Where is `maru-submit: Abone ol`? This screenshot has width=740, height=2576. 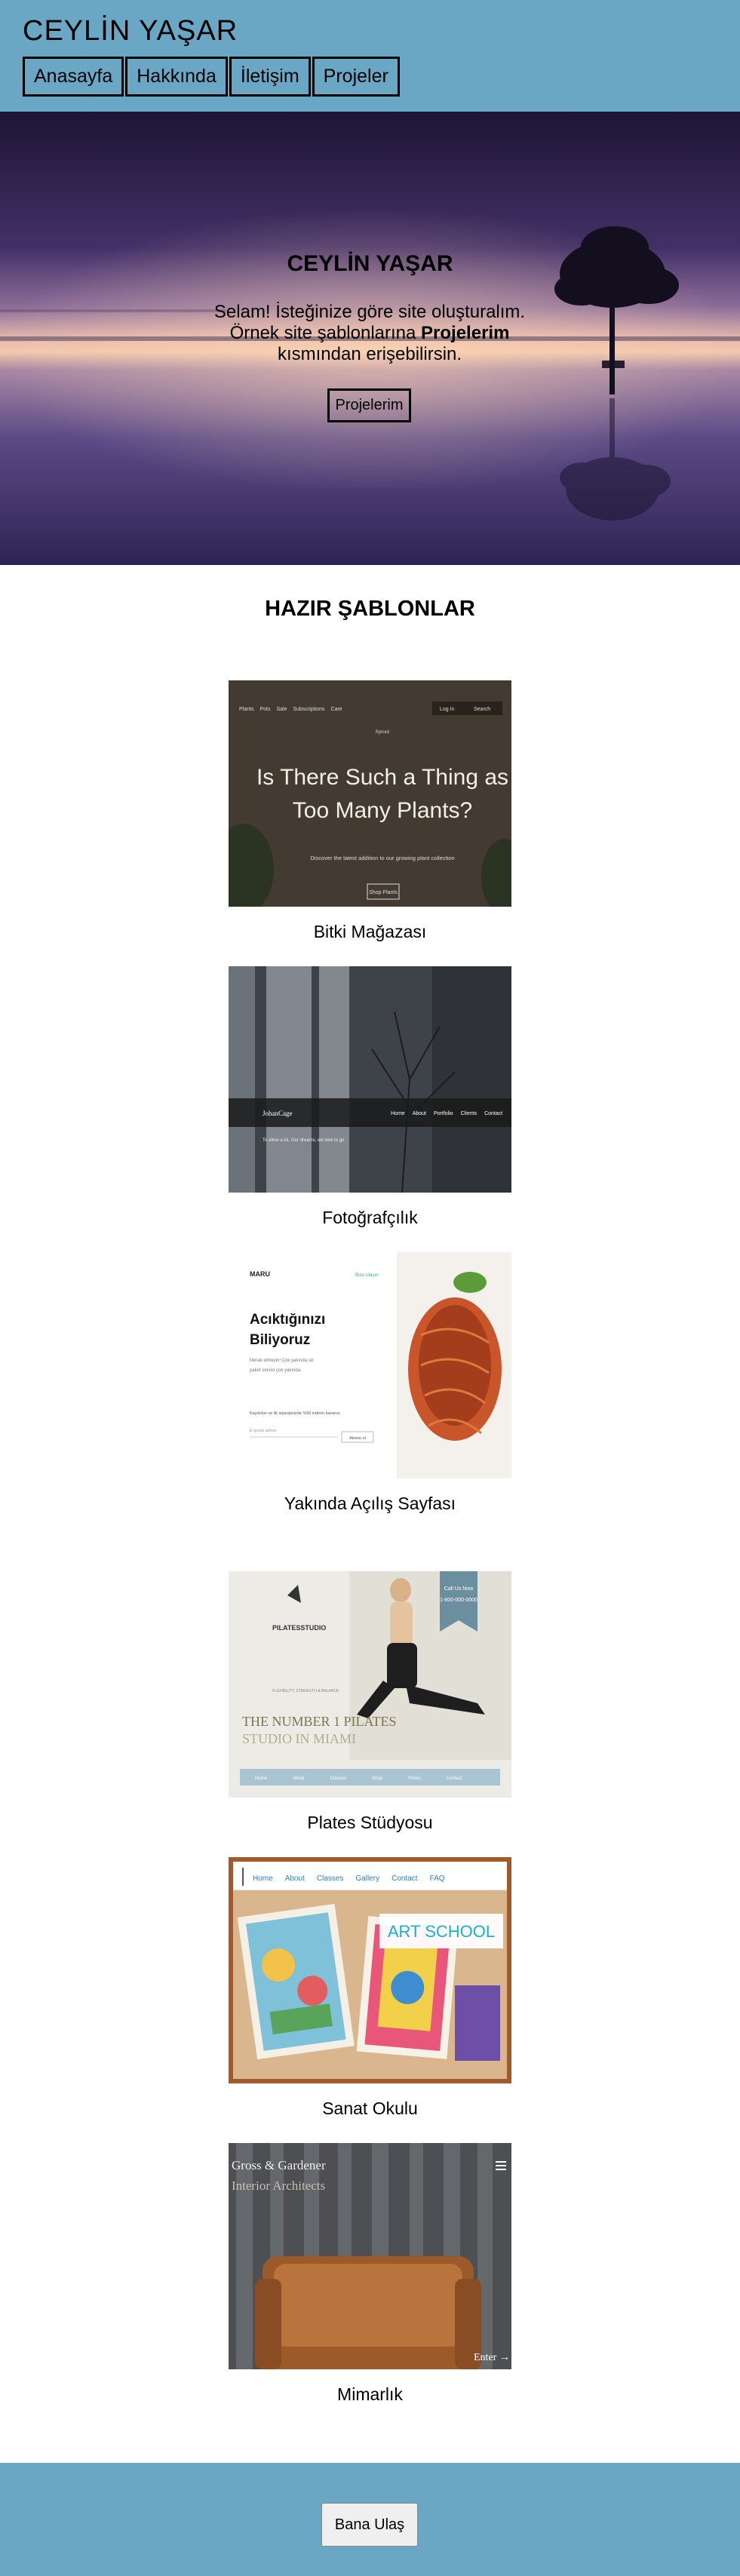
maru-submit: Abone ol is located at coordinates (357, 1438).